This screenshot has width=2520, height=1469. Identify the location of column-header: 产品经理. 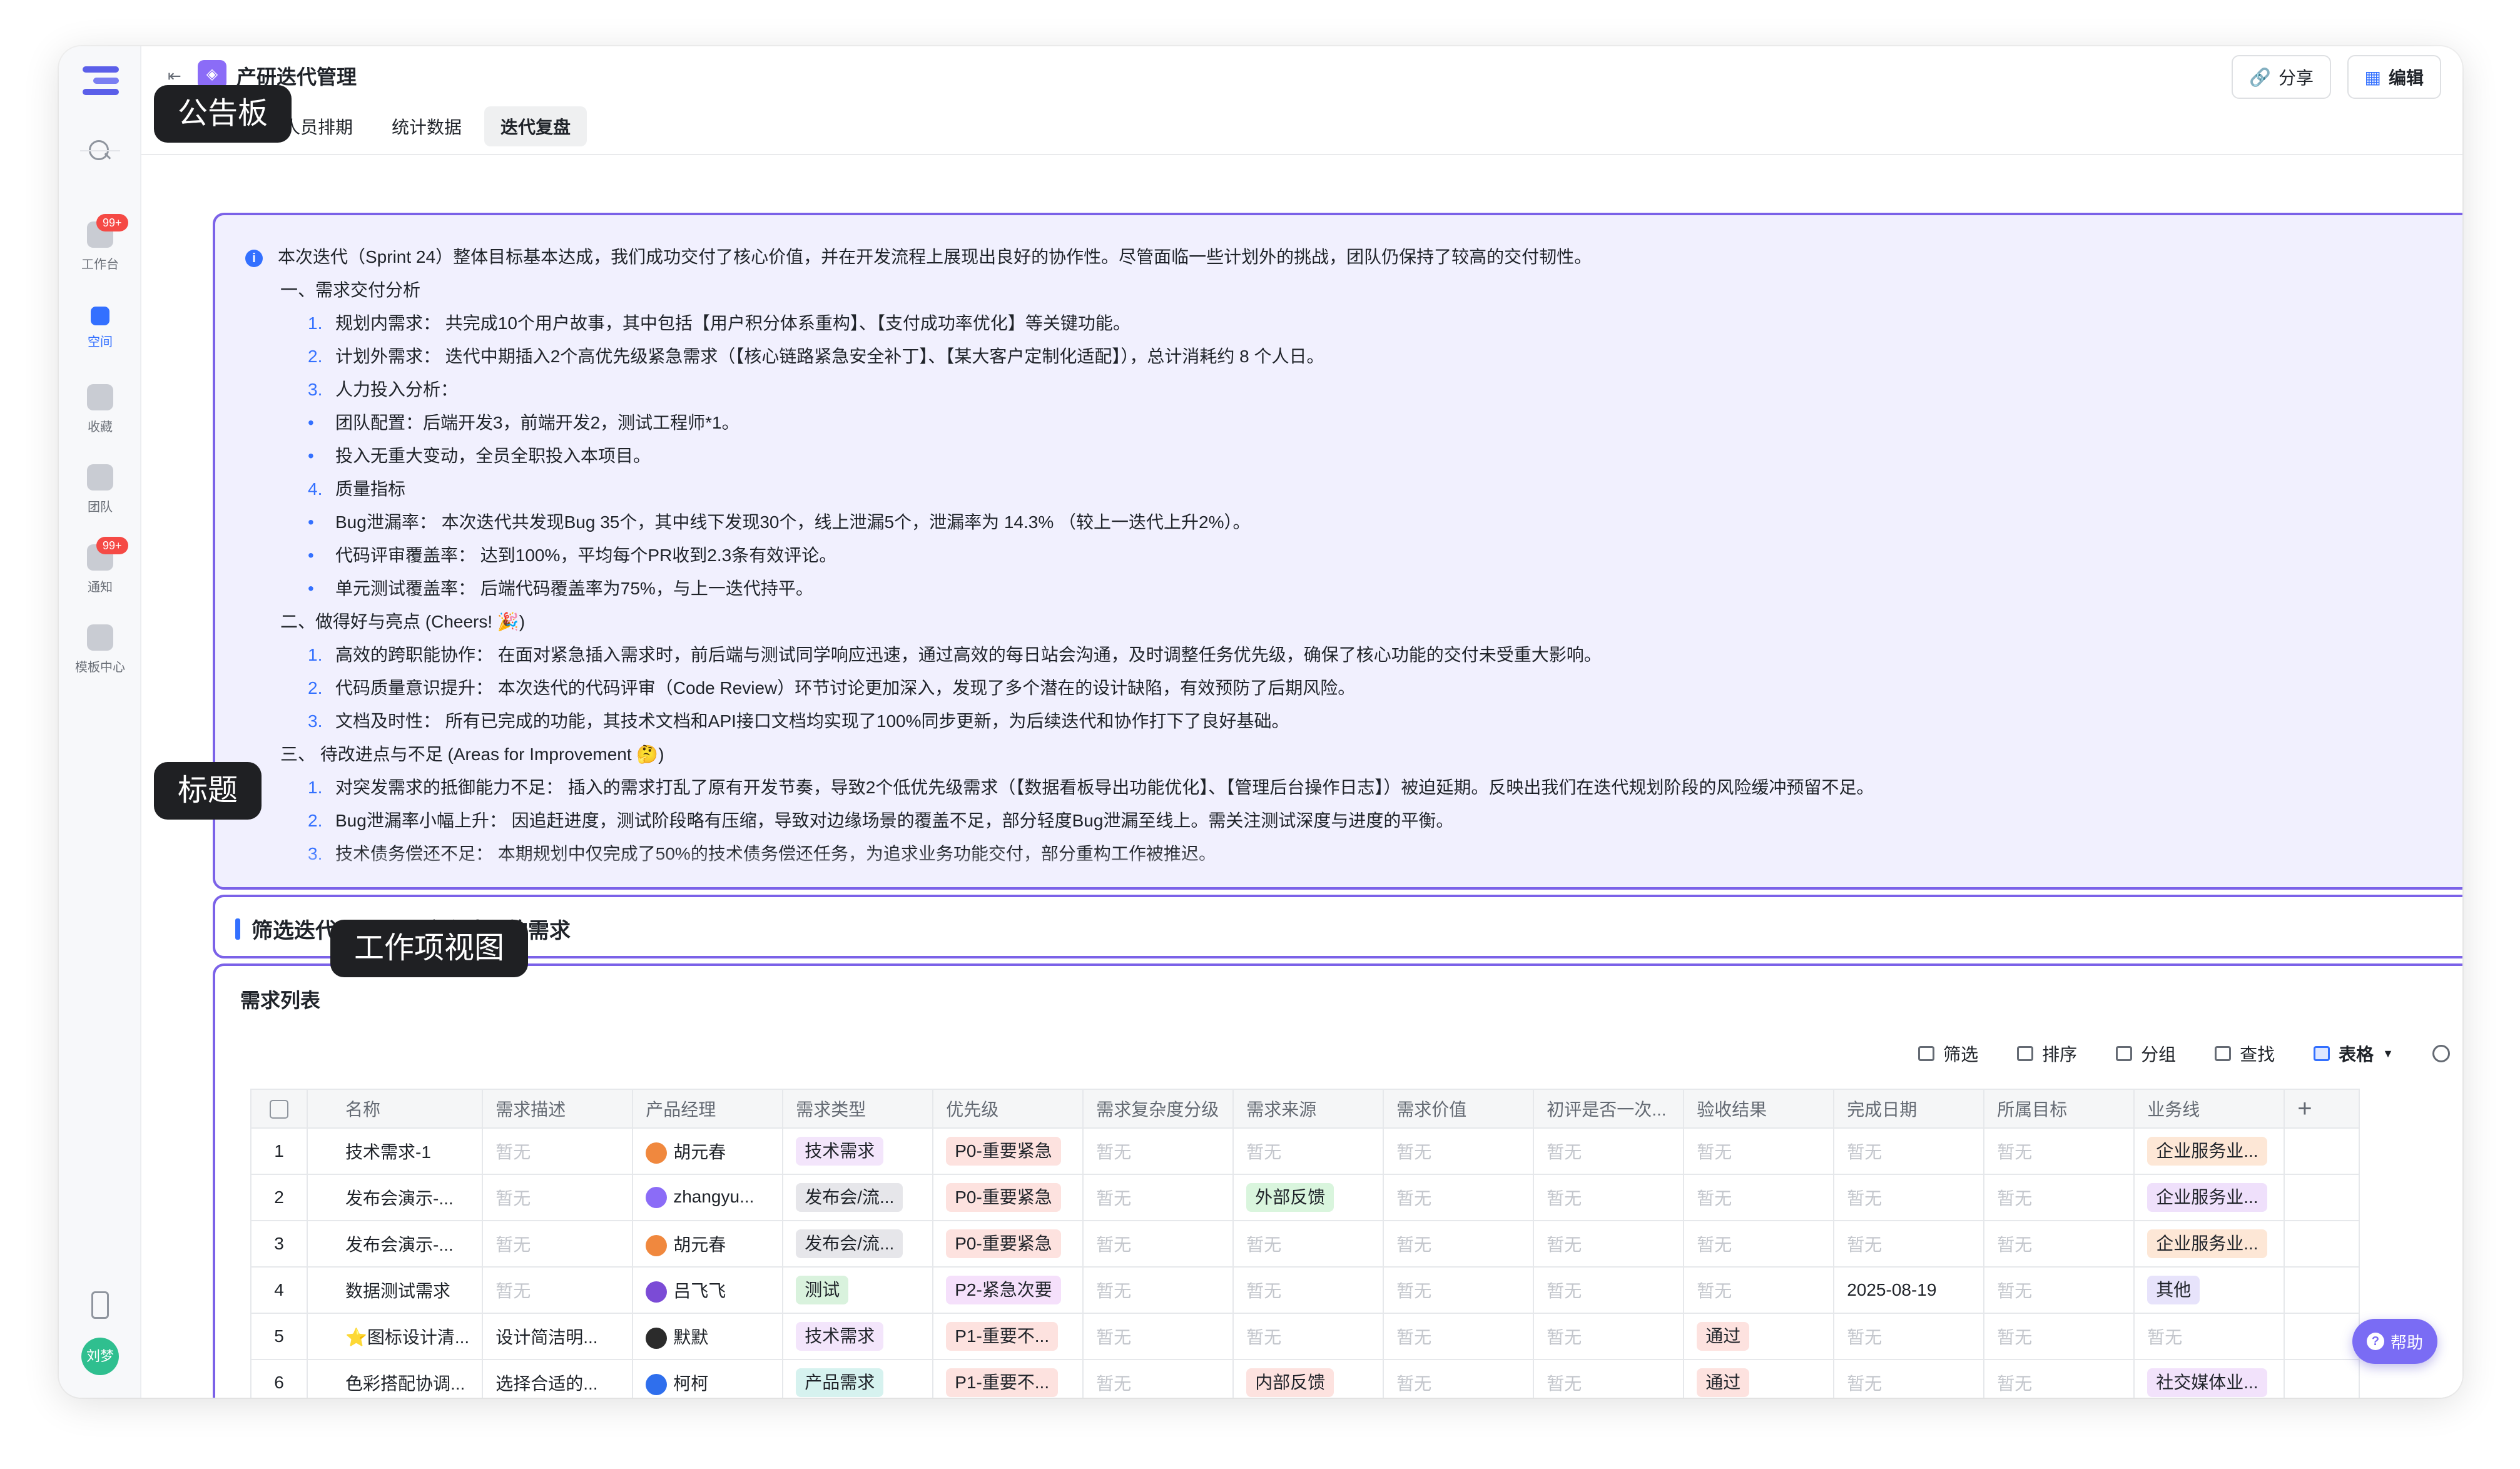
(708, 1109).